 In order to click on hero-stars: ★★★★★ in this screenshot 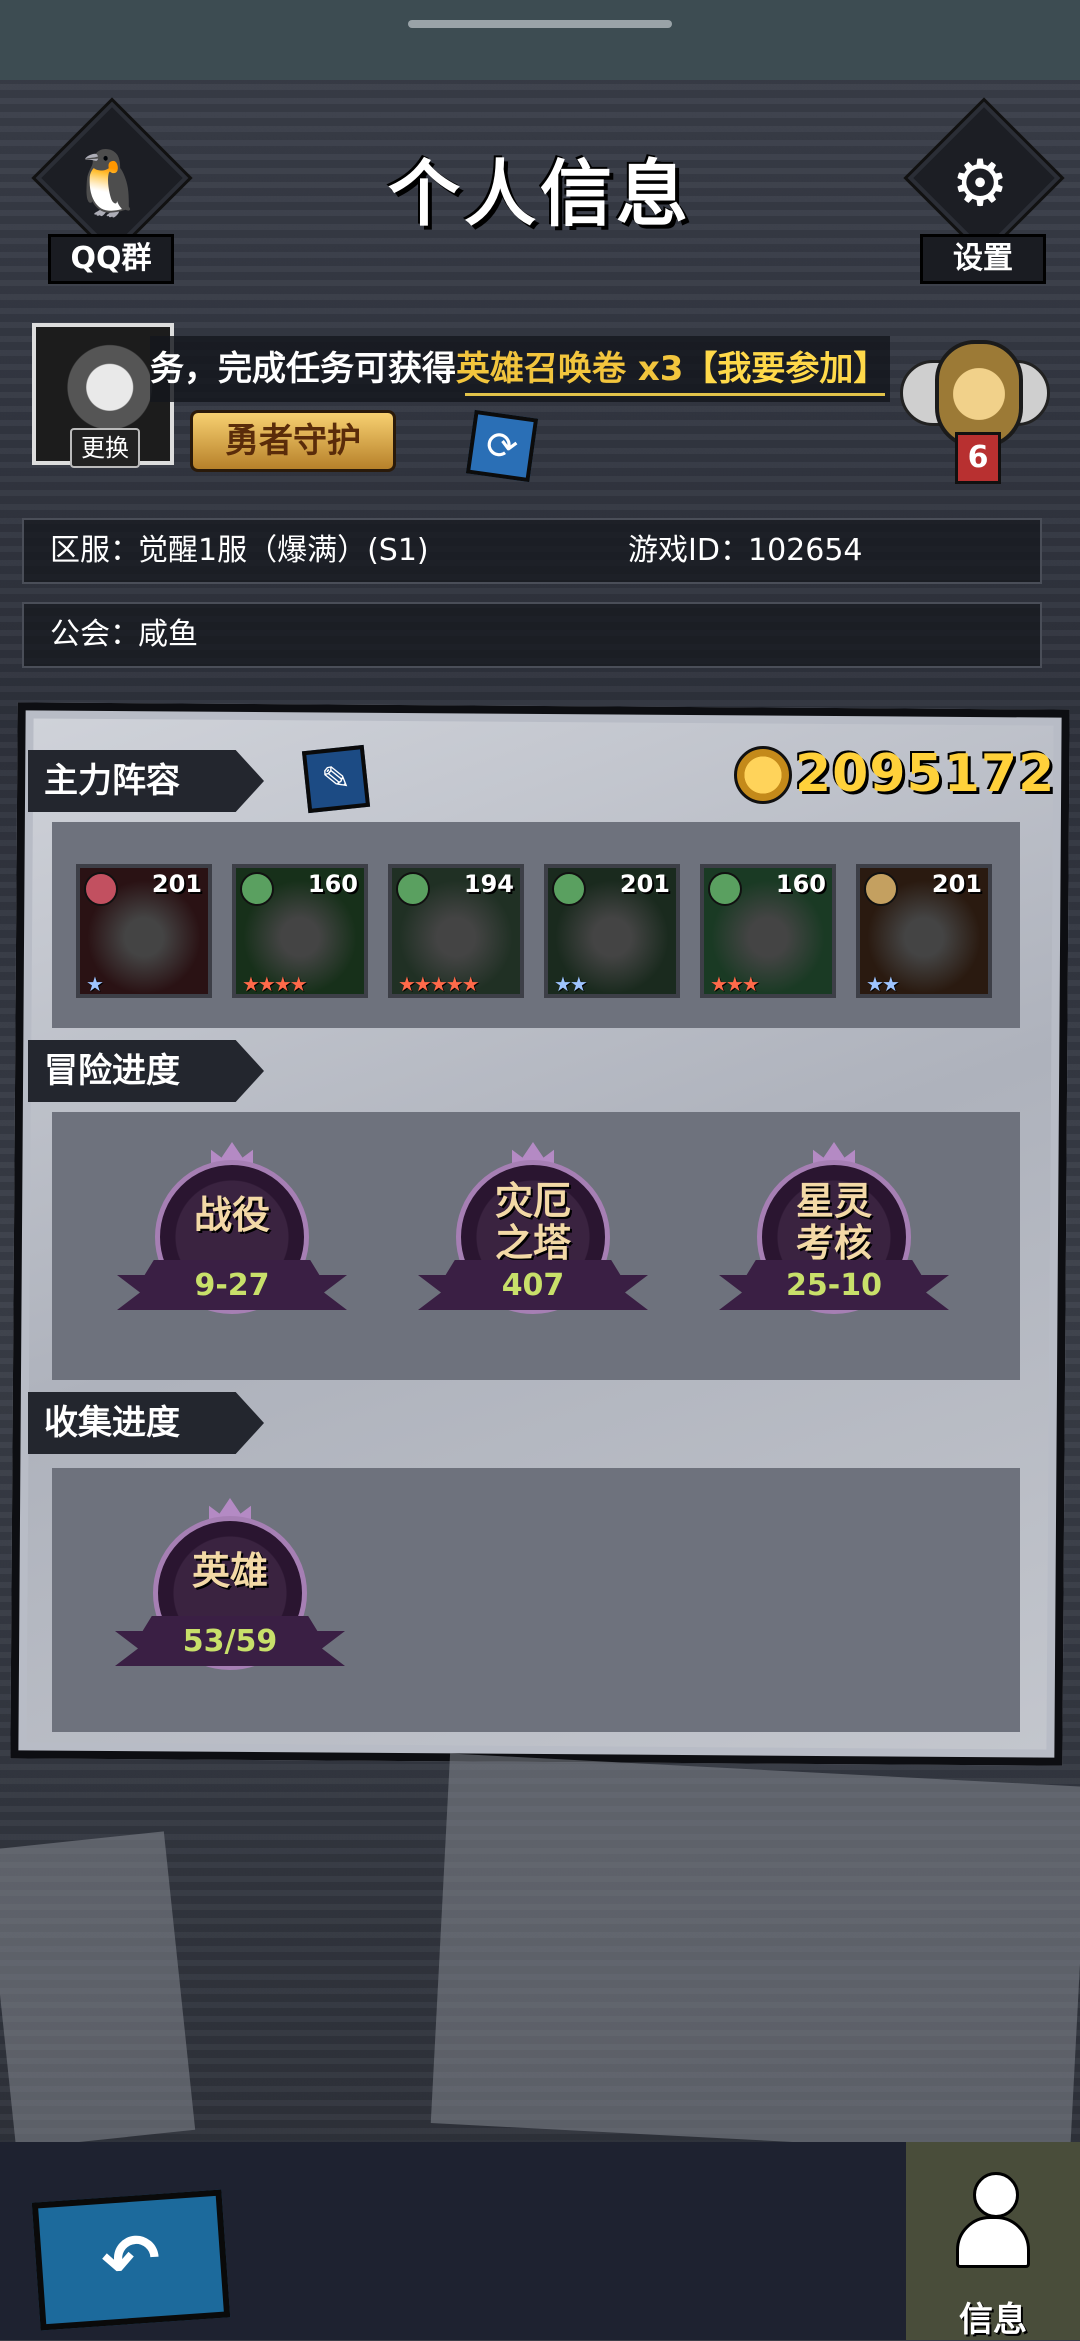, I will do `click(439, 984)`.